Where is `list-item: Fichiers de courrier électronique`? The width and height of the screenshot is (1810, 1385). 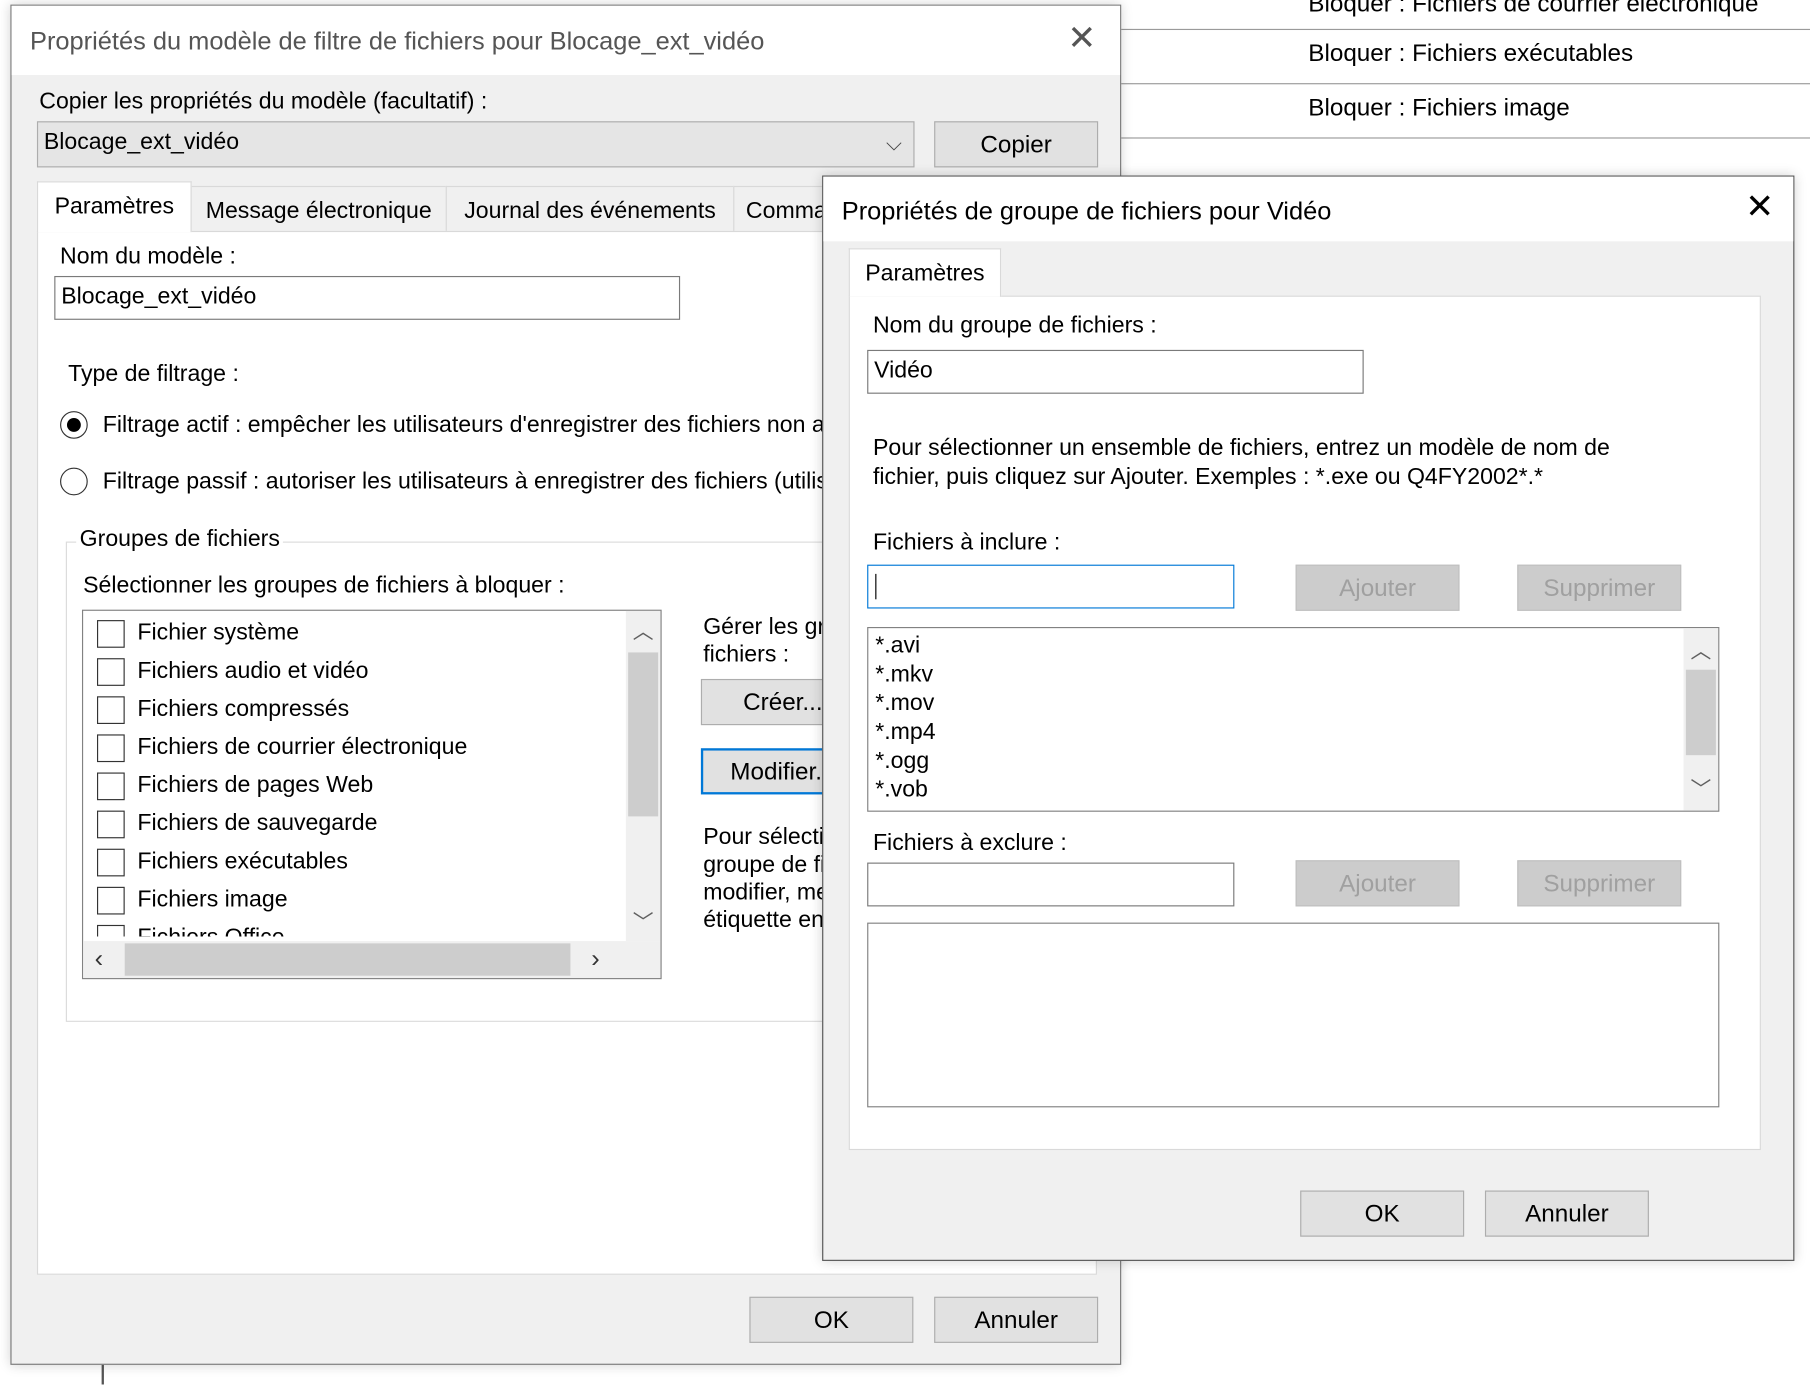 list-item: Fichiers de courrier électronique is located at coordinates (348, 749).